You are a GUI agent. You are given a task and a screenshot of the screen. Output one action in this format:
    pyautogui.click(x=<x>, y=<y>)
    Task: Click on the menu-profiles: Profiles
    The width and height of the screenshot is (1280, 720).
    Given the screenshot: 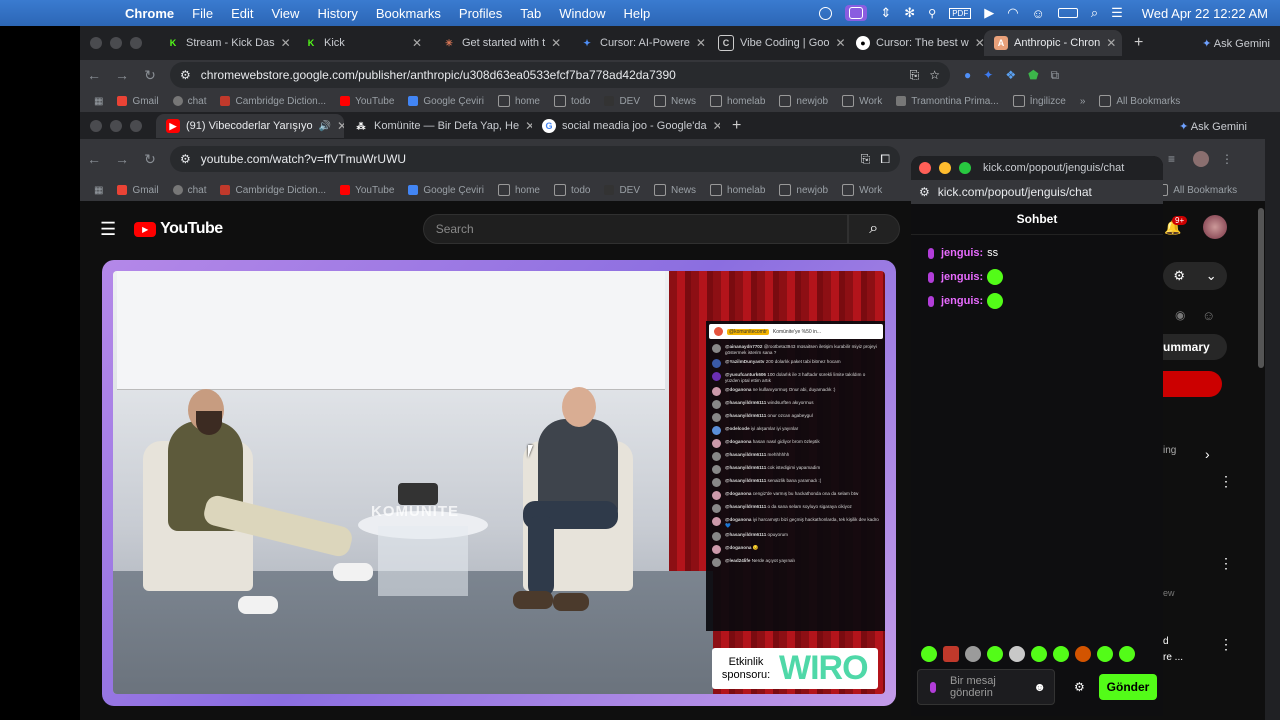 What is the action you would take?
    pyautogui.click(x=480, y=13)
    